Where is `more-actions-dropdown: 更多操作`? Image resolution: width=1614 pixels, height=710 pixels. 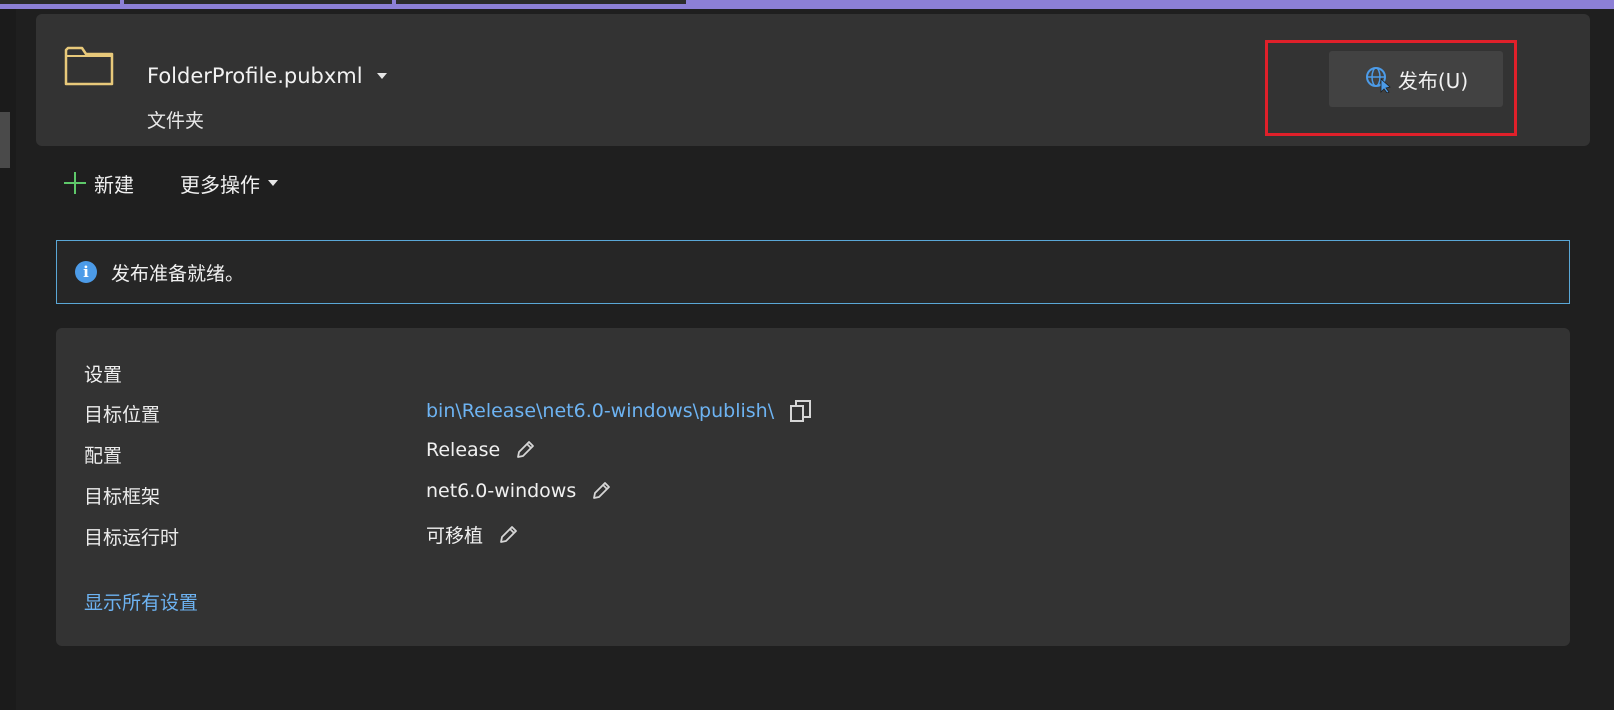 more-actions-dropdown: 更多操作 is located at coordinates (229, 183).